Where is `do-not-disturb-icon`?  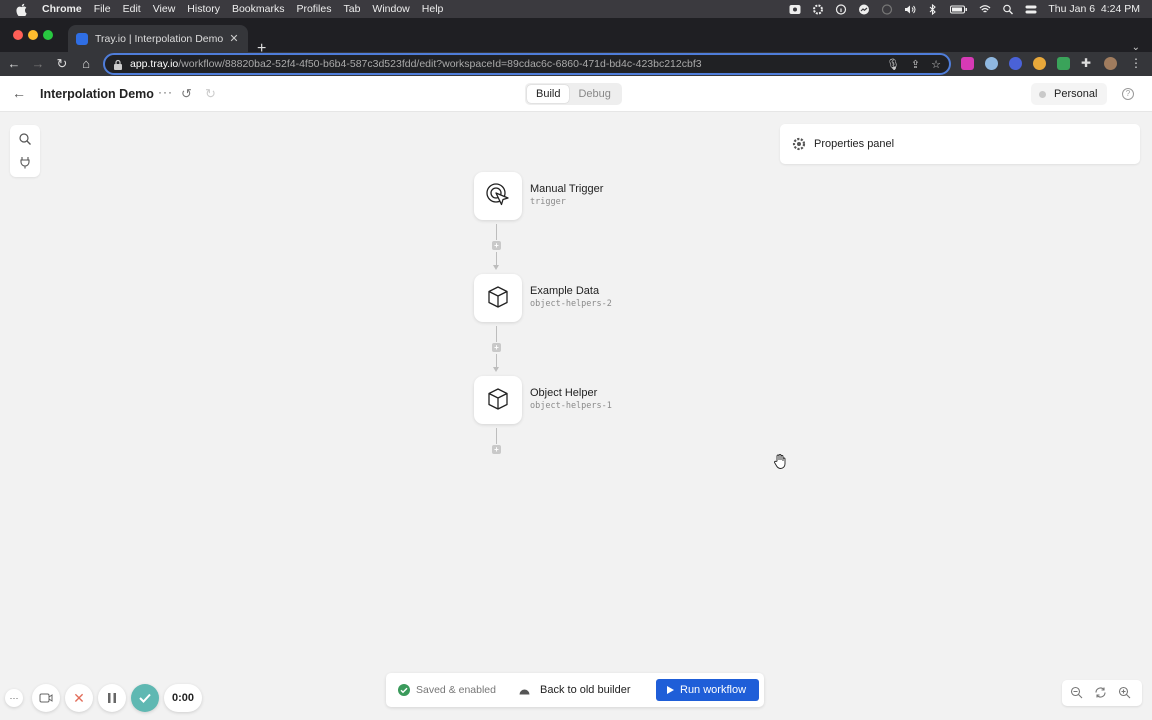
do-not-disturb-icon is located at coordinates (887, 9).